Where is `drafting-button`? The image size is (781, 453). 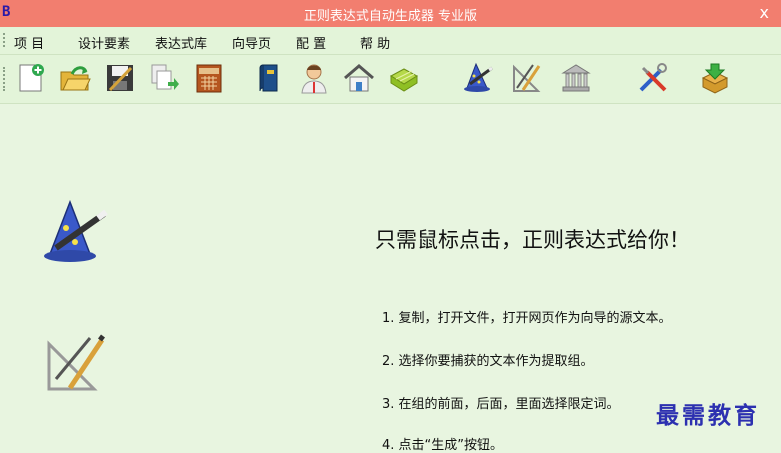 drafting-button is located at coordinates (527, 78).